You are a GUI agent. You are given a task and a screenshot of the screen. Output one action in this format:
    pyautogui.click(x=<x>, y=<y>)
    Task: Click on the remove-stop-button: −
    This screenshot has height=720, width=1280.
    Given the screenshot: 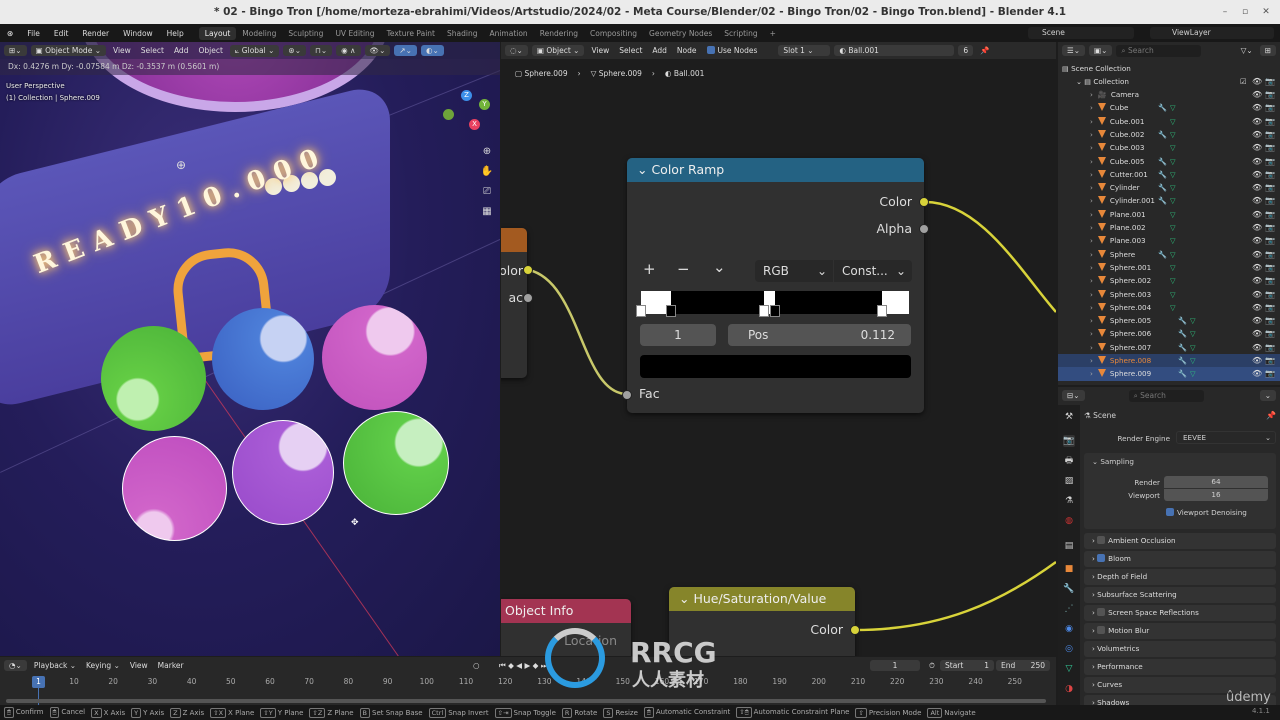 What is the action you would take?
    pyautogui.click(x=683, y=269)
    